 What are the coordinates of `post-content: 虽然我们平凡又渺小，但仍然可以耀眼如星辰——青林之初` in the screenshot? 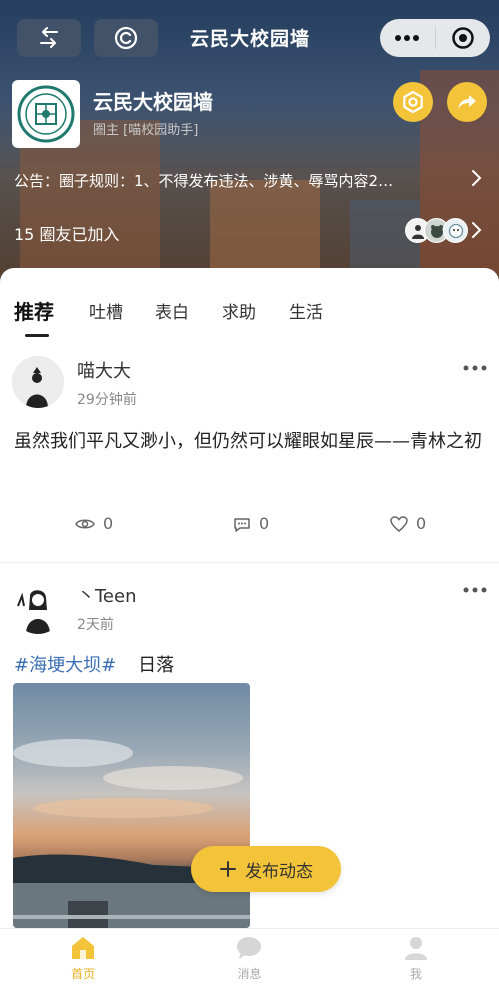 It's located at (251, 442).